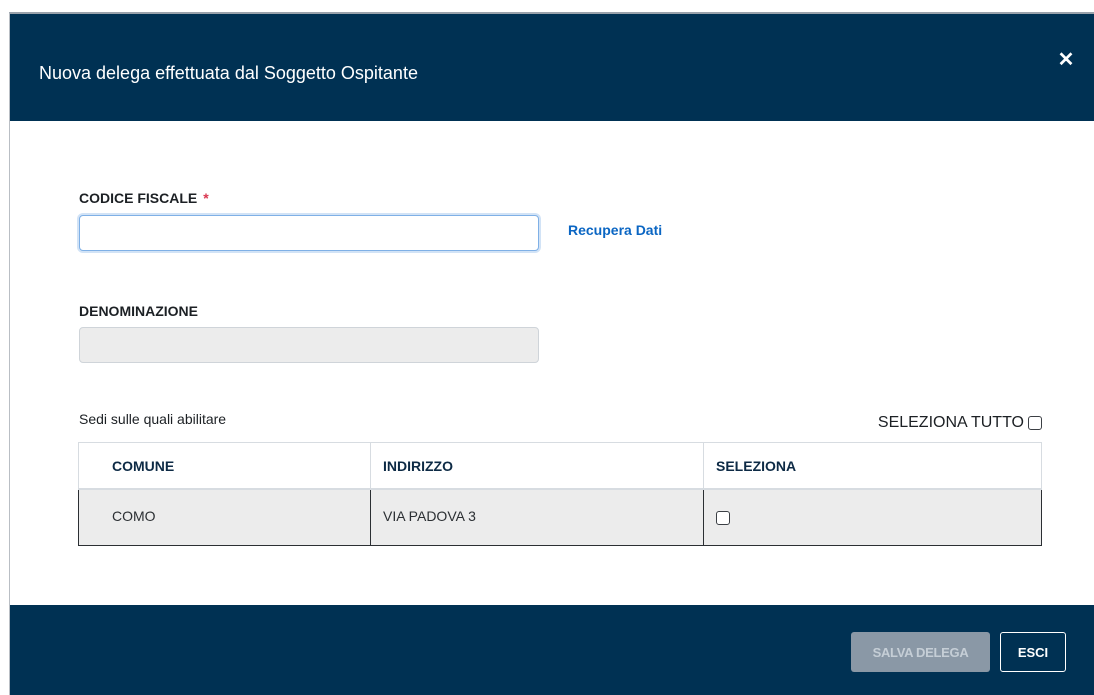  Describe the element at coordinates (309, 345) in the screenshot. I see `denominazione-input` at that location.